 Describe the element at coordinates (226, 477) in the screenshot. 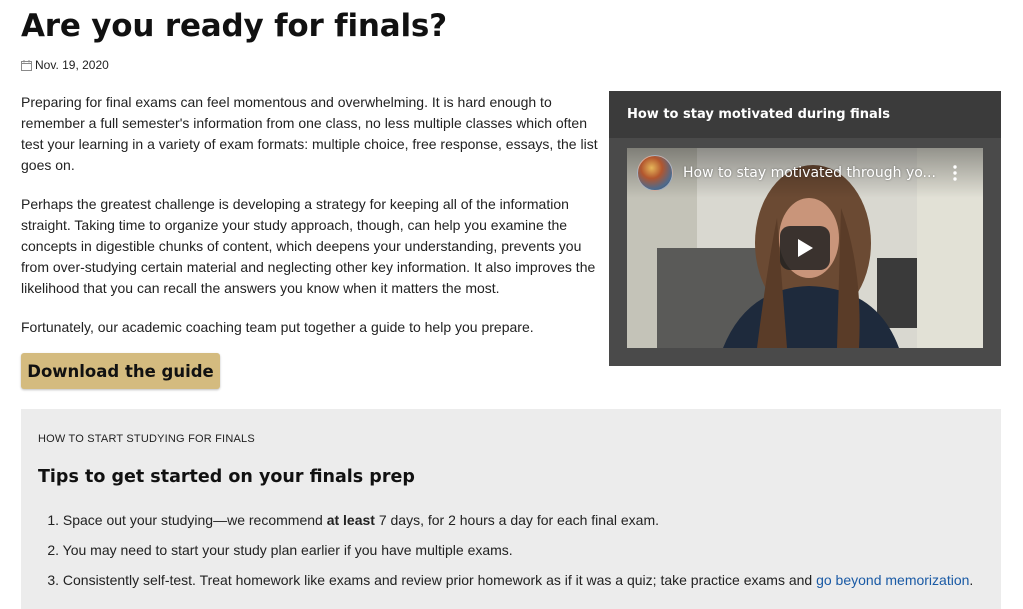

I see `tips-heading: Tips to get started on your finals prep` at that location.